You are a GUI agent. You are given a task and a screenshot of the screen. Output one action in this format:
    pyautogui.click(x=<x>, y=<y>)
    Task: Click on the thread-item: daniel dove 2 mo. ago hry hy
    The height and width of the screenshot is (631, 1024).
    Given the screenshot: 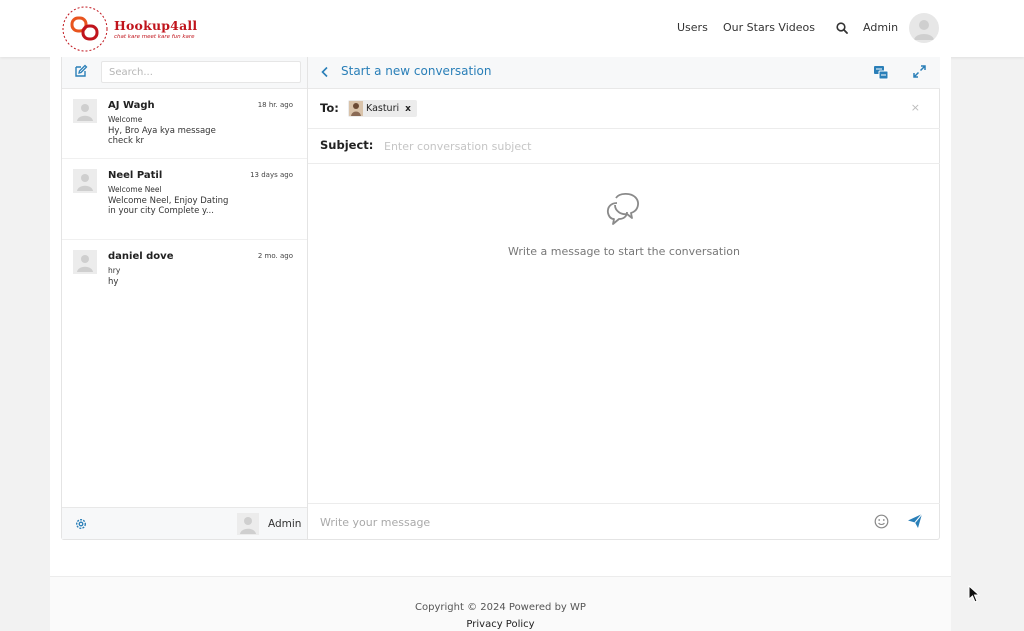 What is the action you would take?
    pyautogui.click(x=184, y=270)
    